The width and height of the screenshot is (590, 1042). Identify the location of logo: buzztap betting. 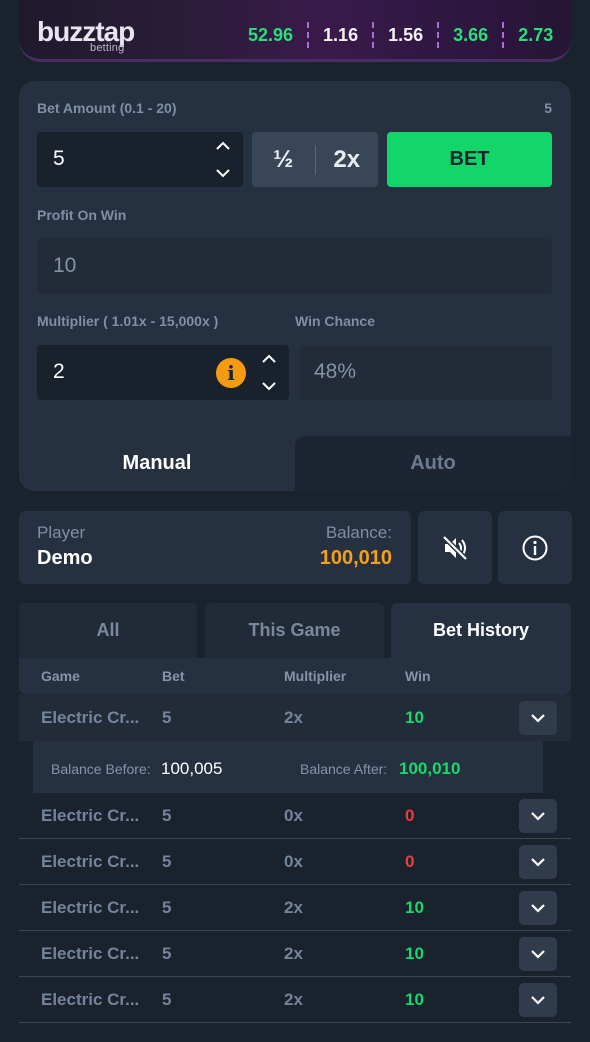
(86, 36).